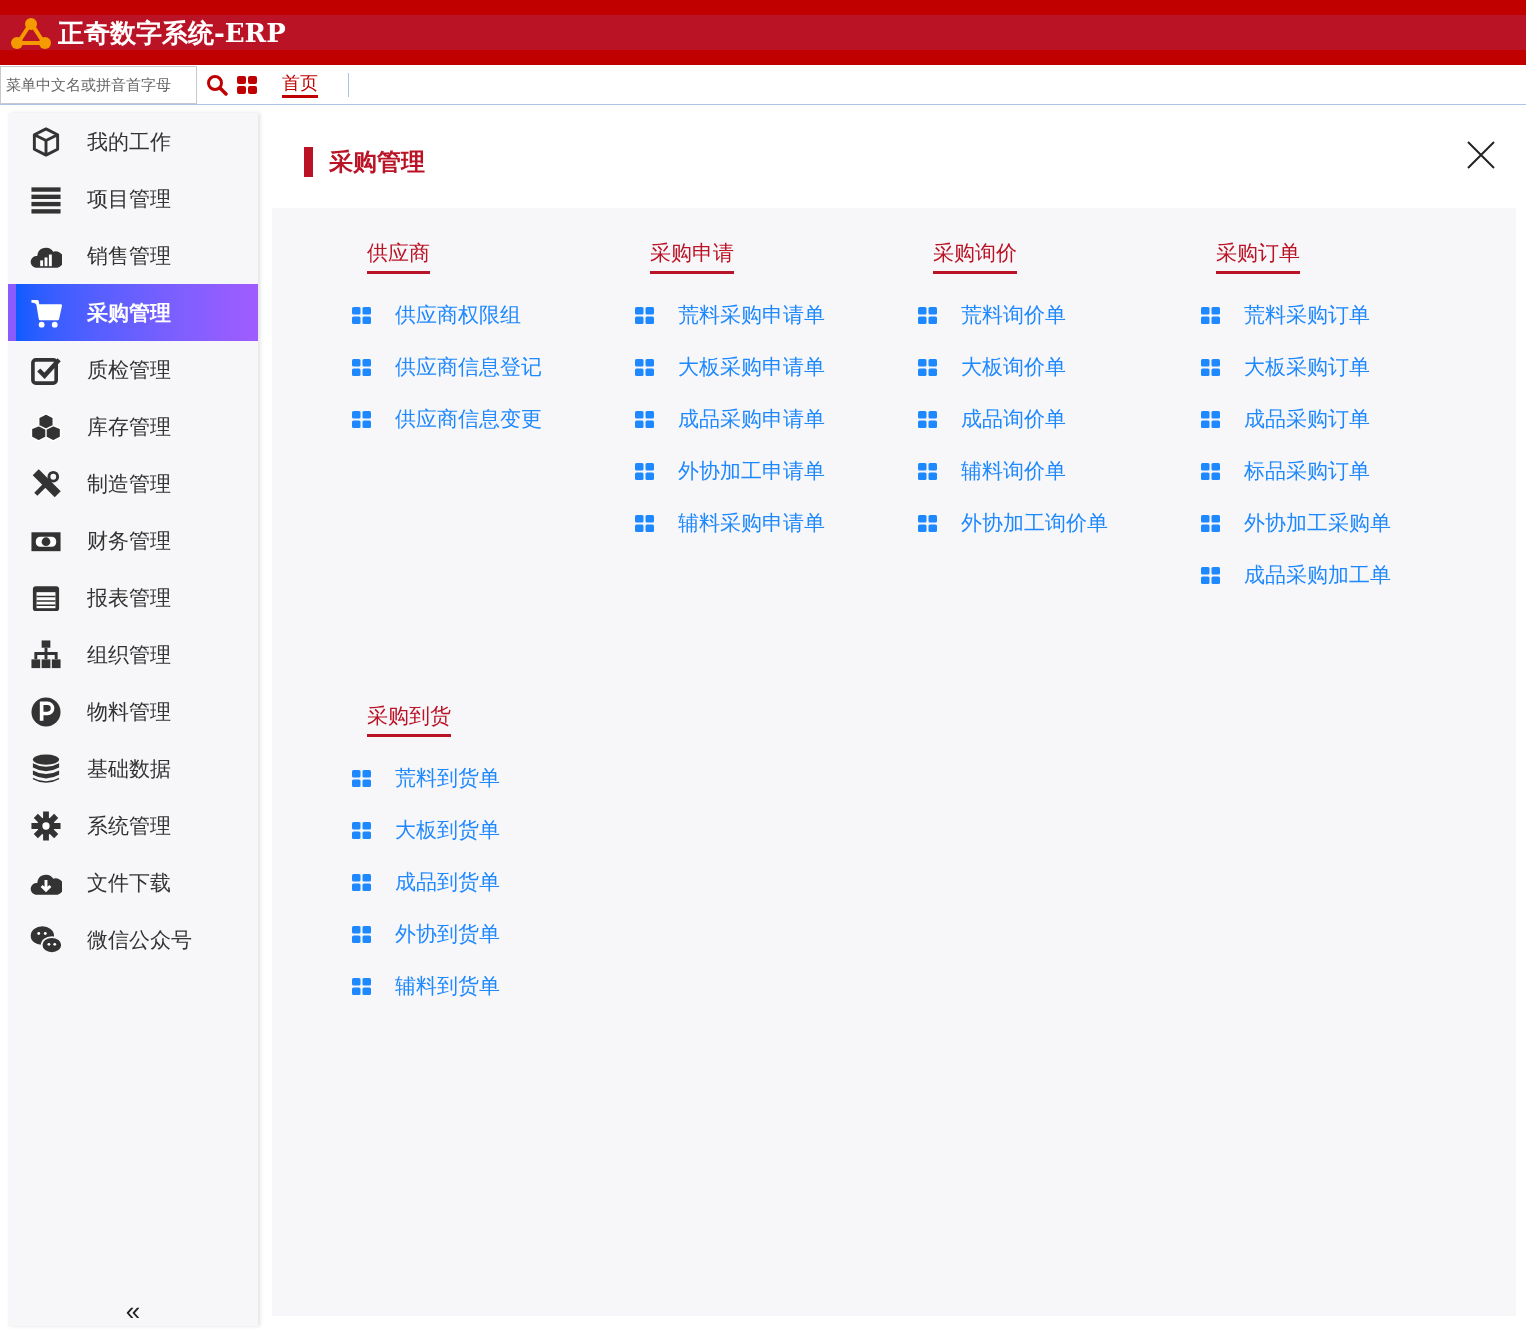 This screenshot has width=1526, height=1334. What do you see at coordinates (692, 256) in the screenshot?
I see `group-title: 采购申请` at bounding box center [692, 256].